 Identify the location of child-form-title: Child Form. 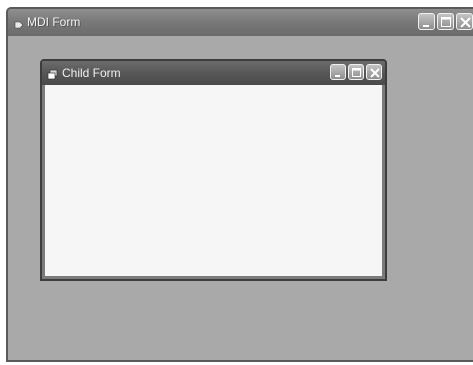
(91, 73).